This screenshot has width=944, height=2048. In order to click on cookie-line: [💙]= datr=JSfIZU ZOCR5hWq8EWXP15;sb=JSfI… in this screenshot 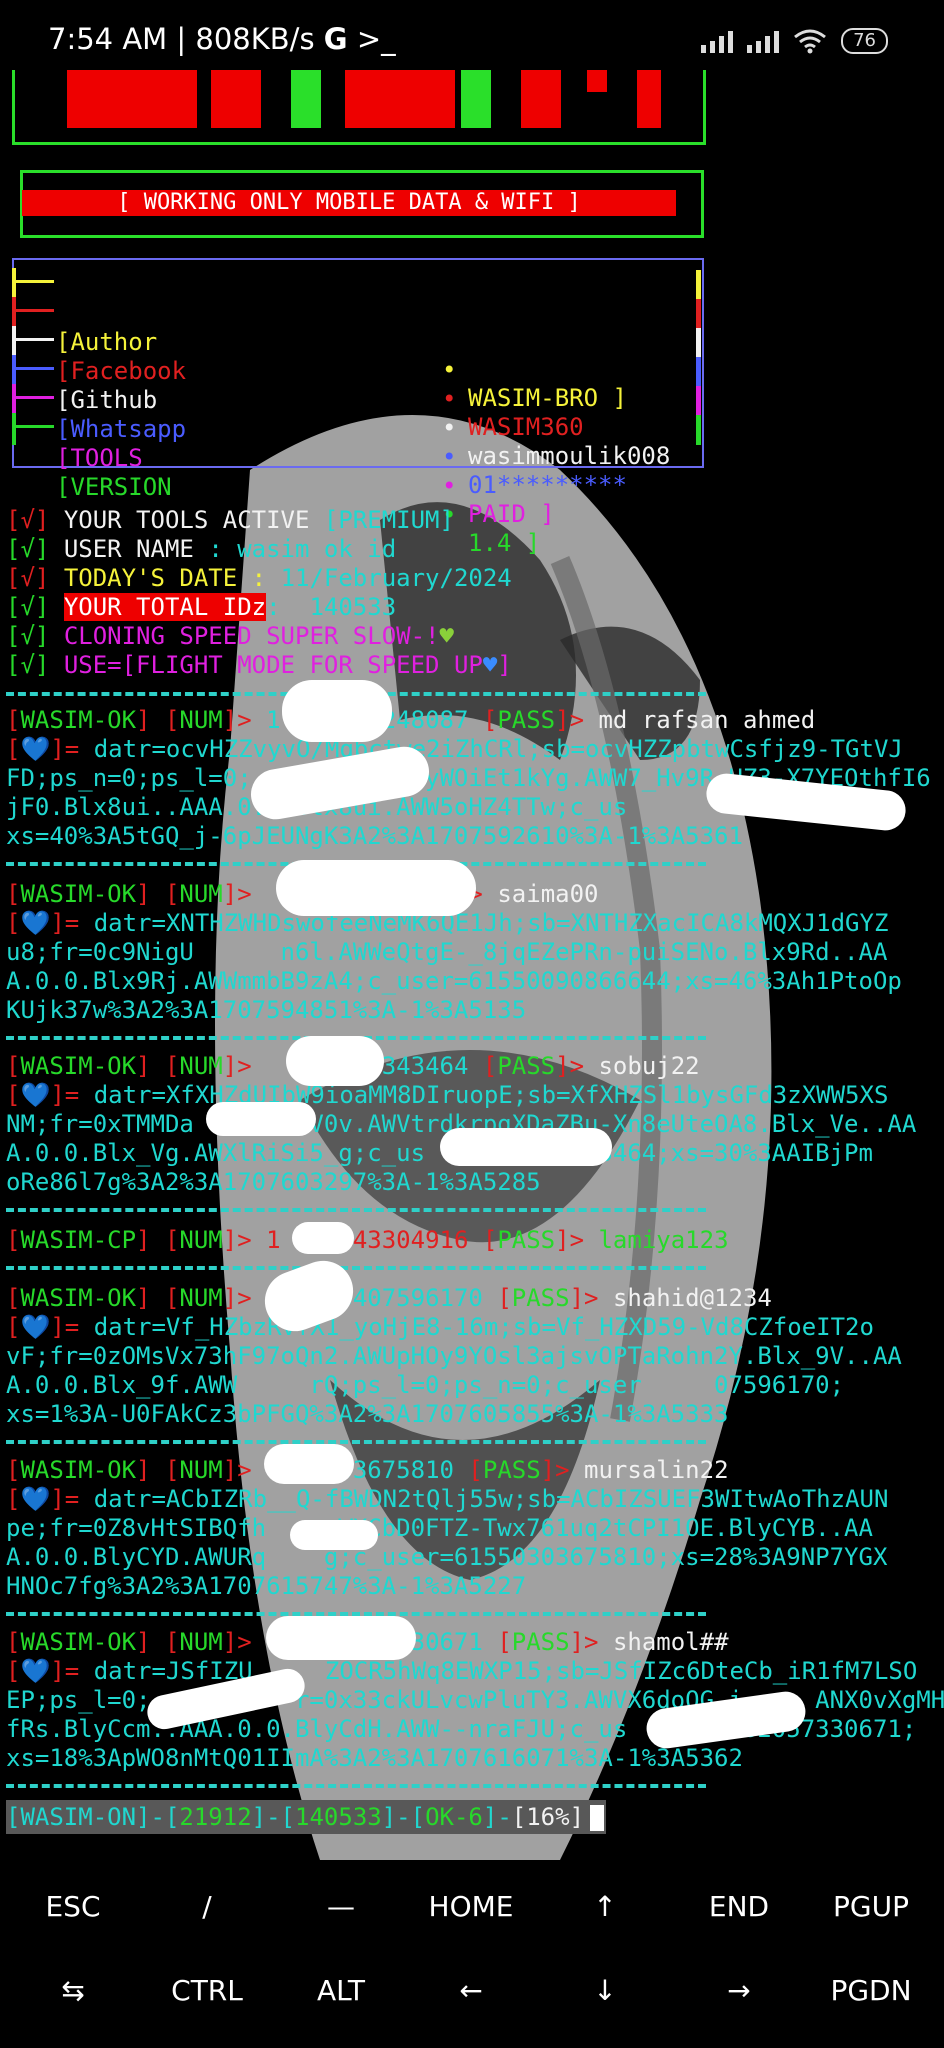, I will do `click(461, 1671)`.